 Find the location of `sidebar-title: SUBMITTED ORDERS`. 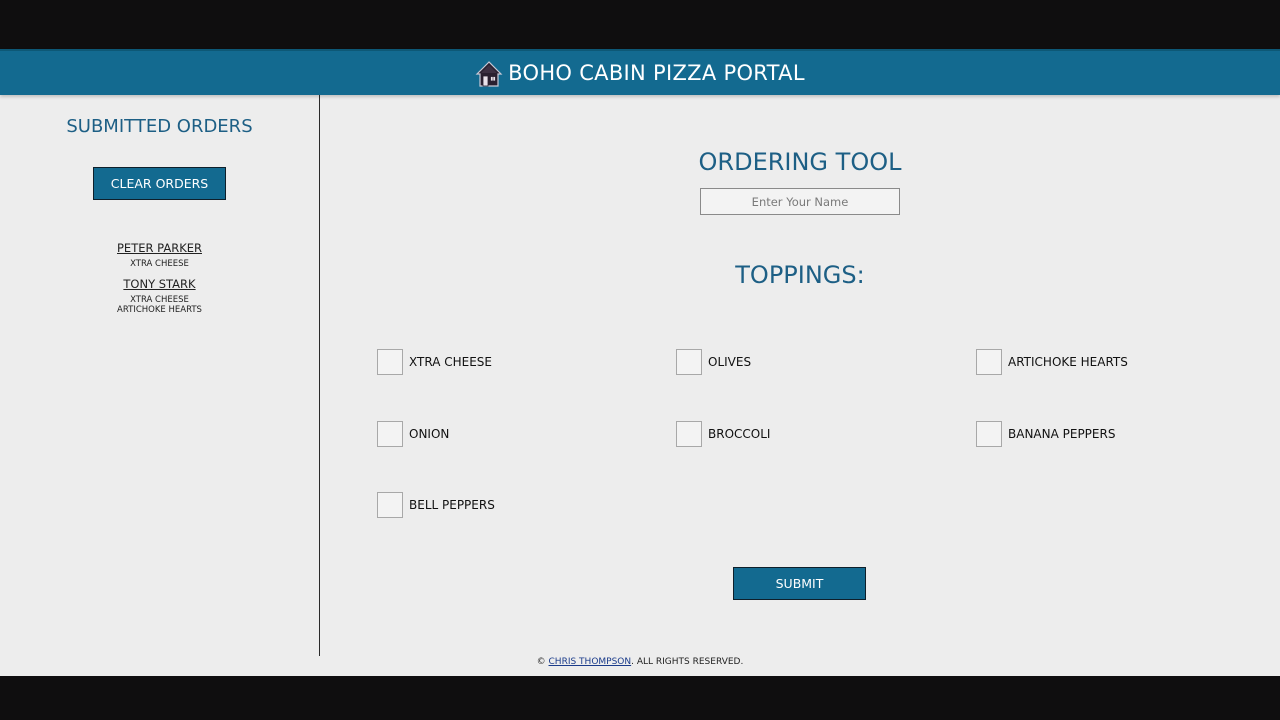

sidebar-title: SUBMITTED ORDERS is located at coordinates (159, 126).